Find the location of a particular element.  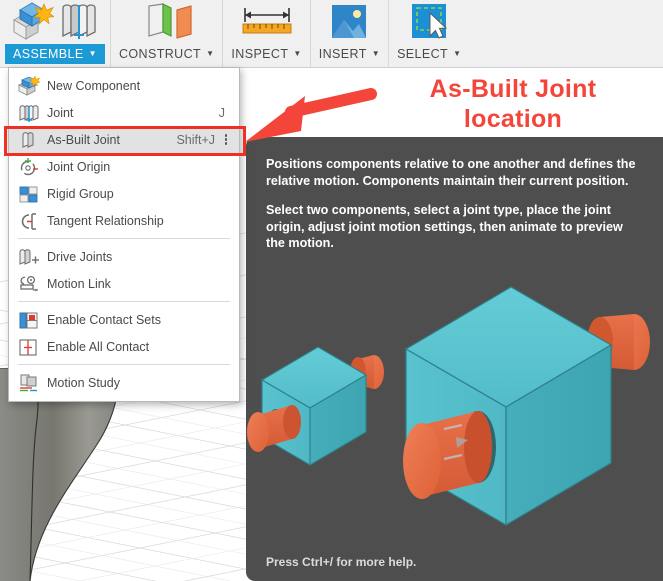

menu-item-as-built-joint: As-Built Joint Shift+J is located at coordinates (124, 139).